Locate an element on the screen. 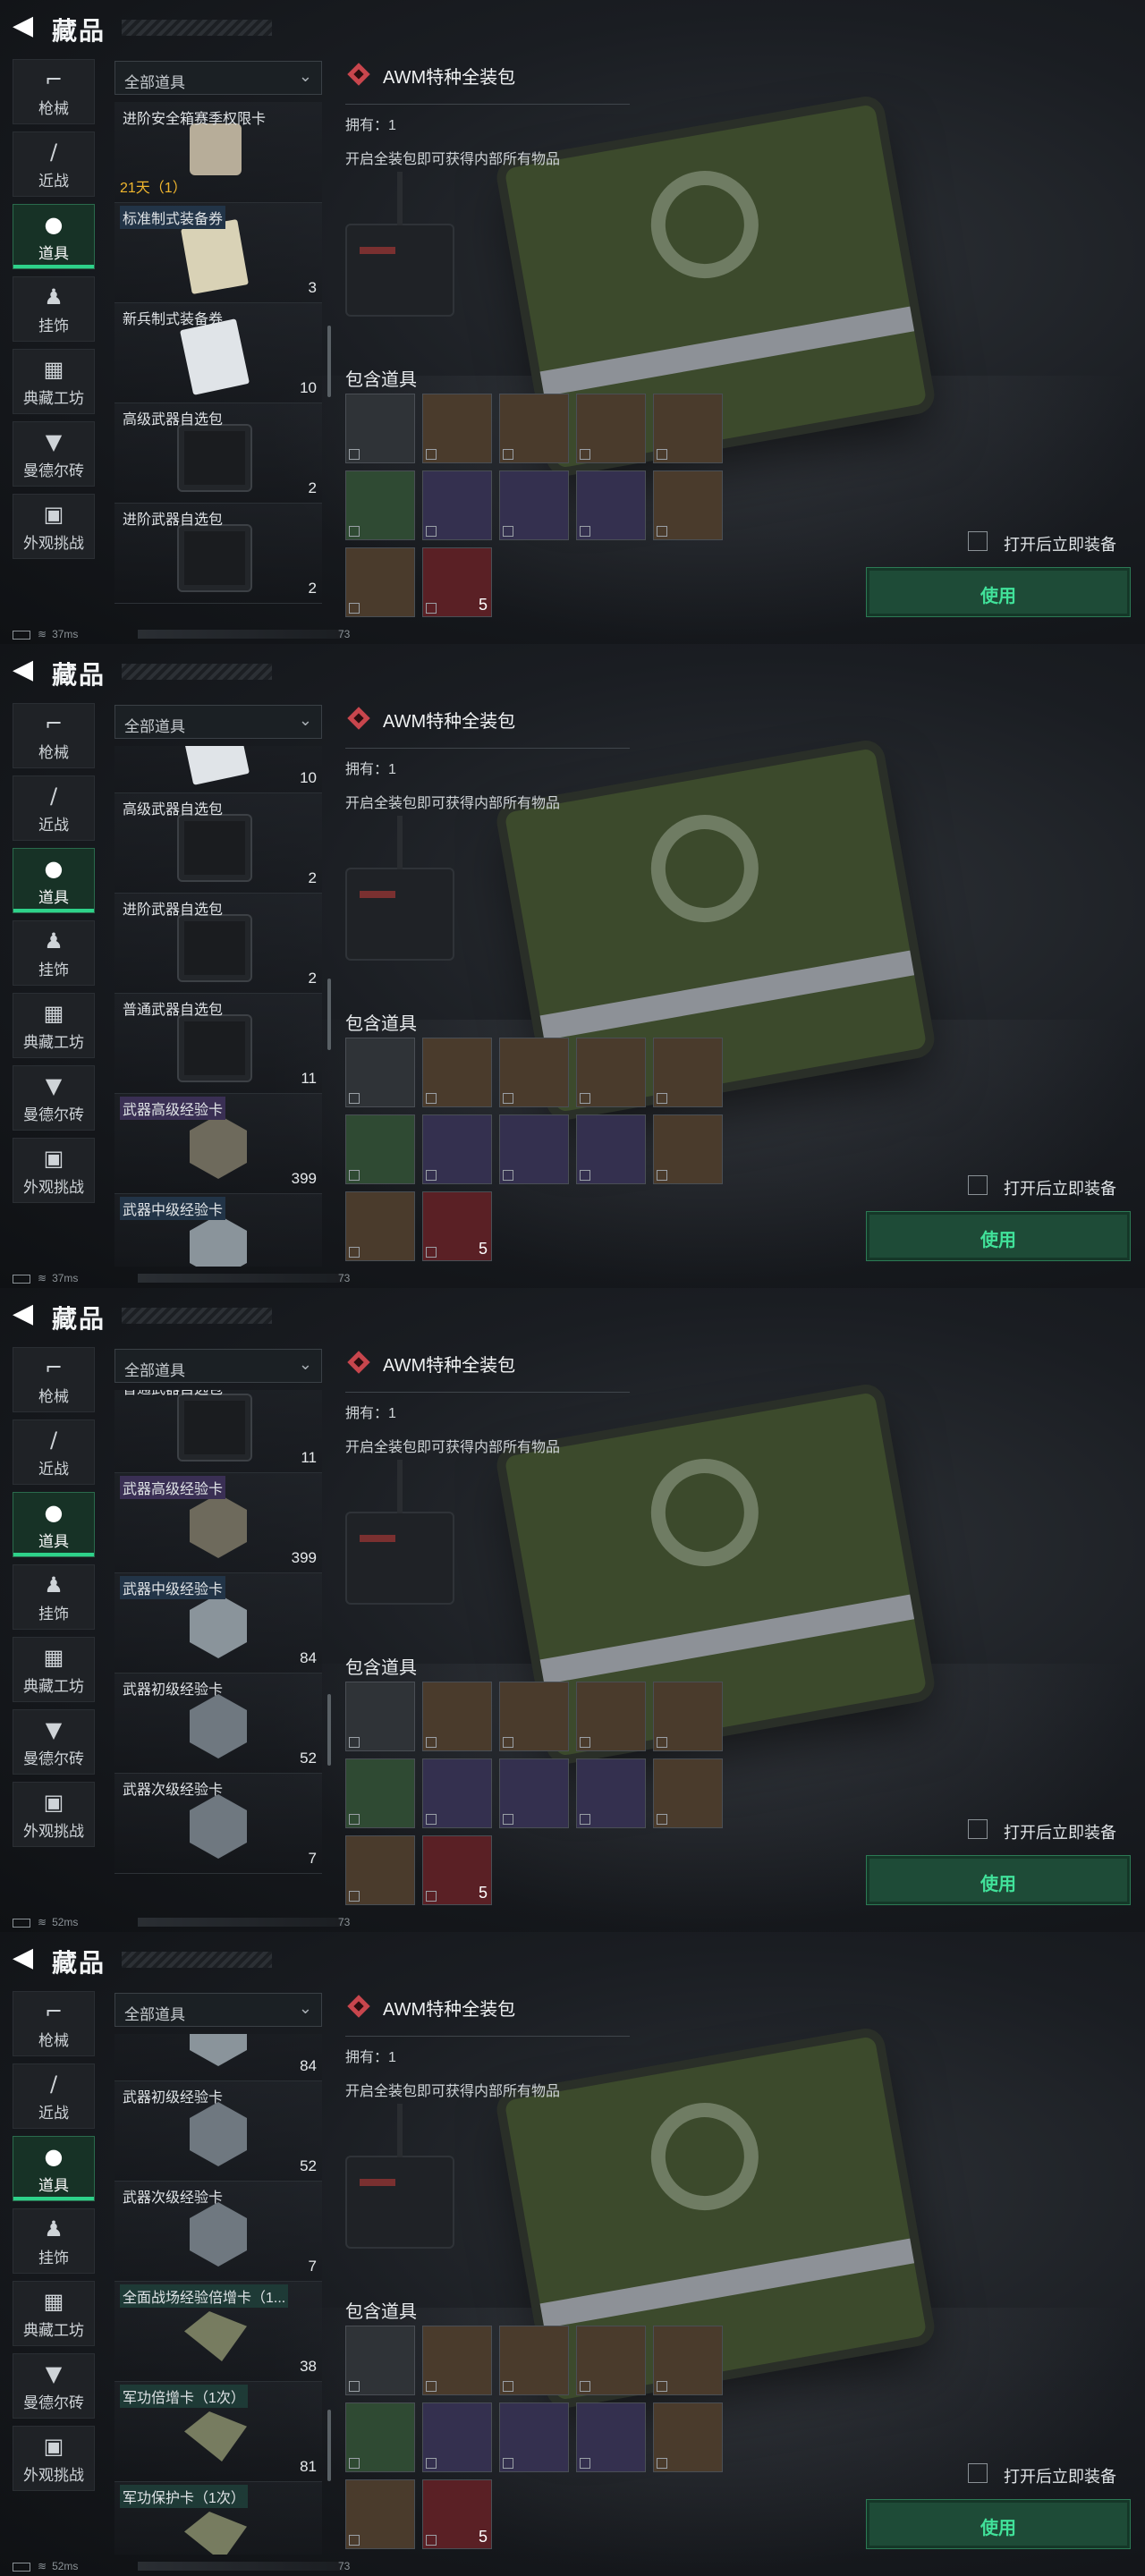 This screenshot has height=2576, width=1145. list-item: 武器初级经验卡 52 is located at coordinates (218, 2131).